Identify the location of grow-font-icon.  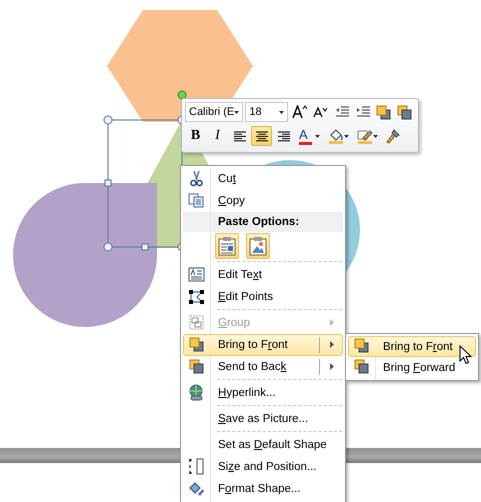
(300, 112).